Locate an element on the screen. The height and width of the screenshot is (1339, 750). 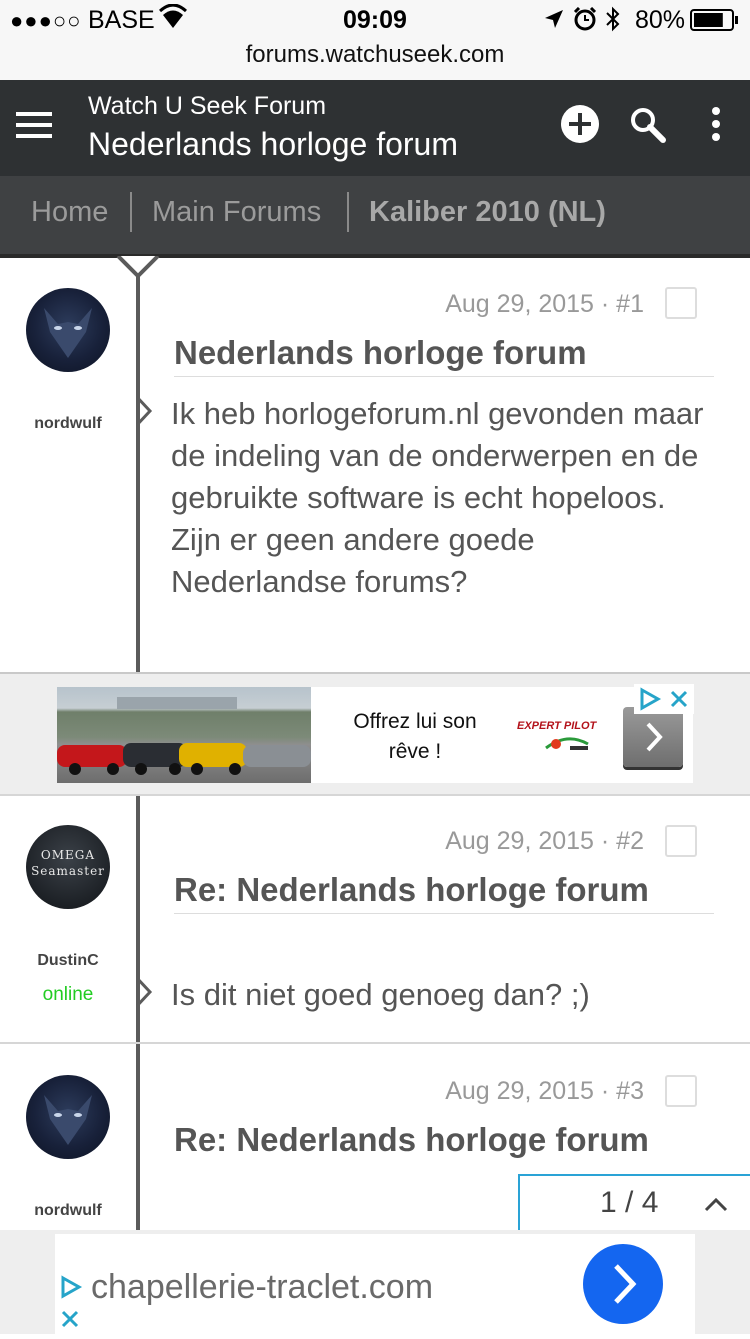
status-time: 09:09 is located at coordinates (375, 20).